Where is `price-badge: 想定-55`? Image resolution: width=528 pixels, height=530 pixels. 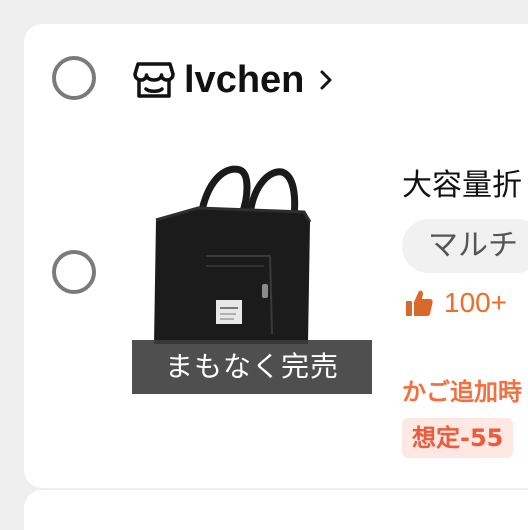
price-badge: 想定-55 is located at coordinates (458, 438).